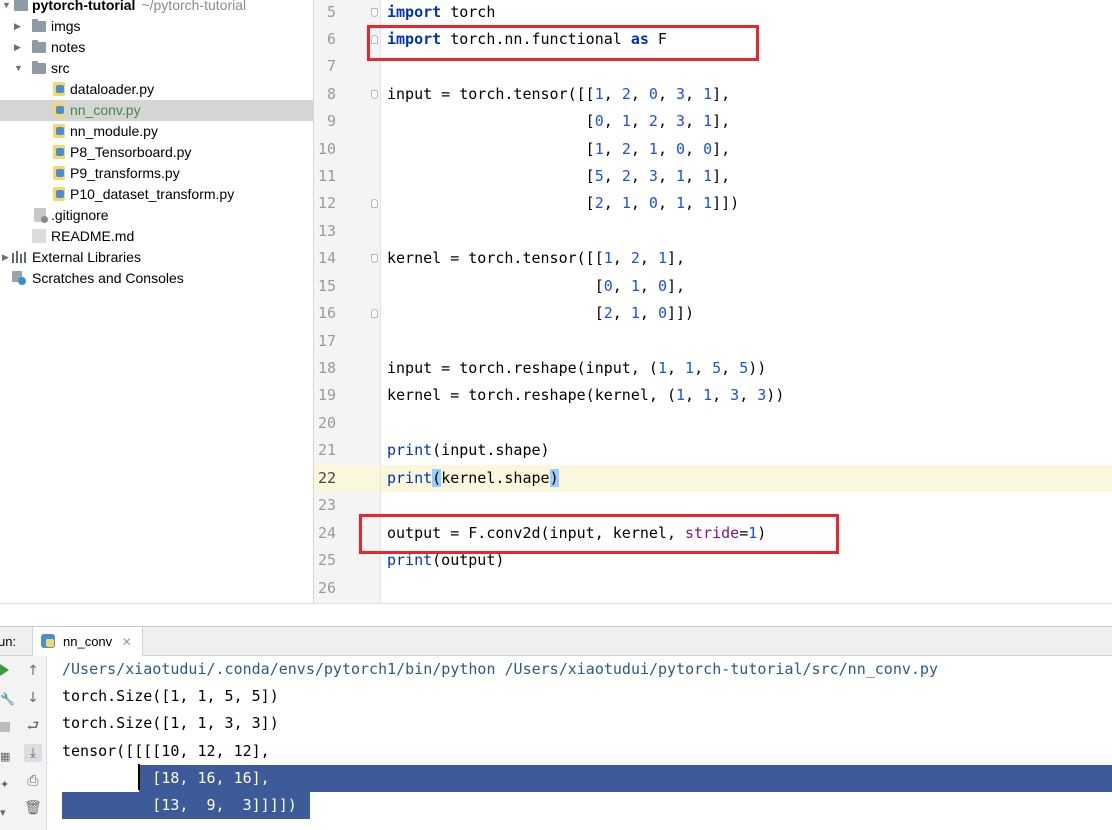 This screenshot has width=1112, height=830. What do you see at coordinates (326, 258) in the screenshot?
I see `line-number: 14` at bounding box center [326, 258].